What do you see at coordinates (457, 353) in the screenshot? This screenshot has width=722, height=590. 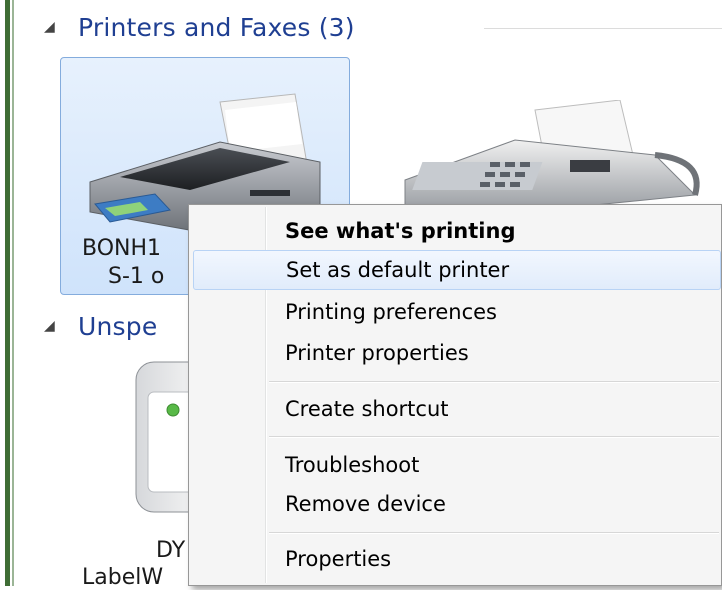 I see `menu-item-printer-properties: Printer properties` at bounding box center [457, 353].